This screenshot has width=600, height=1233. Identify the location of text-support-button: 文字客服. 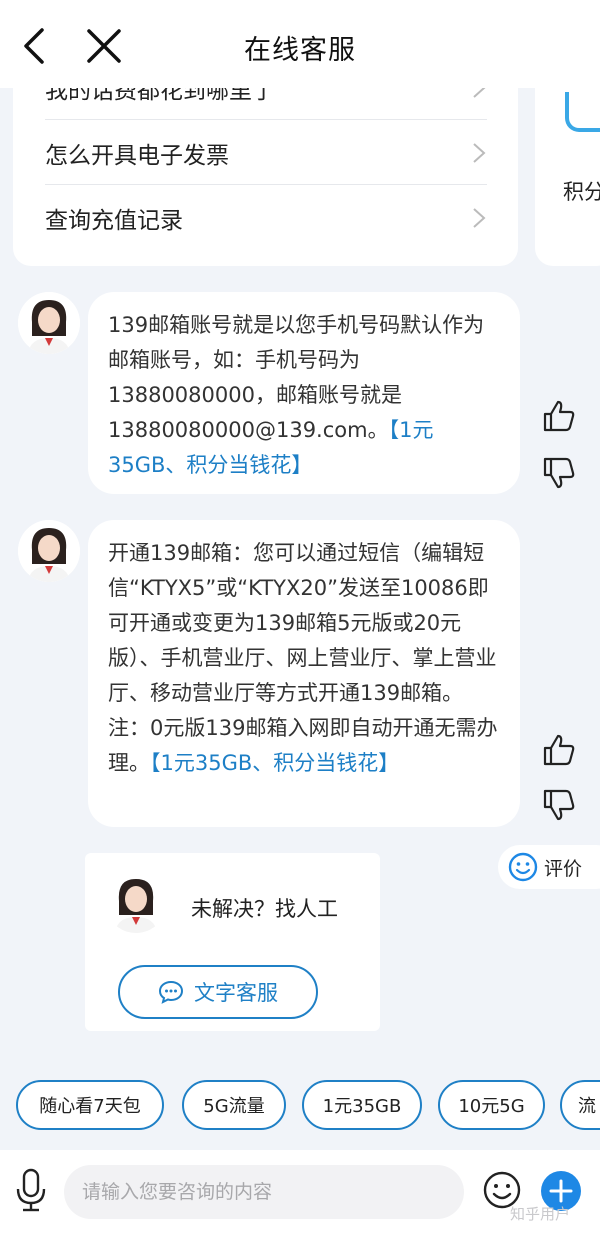
(218, 992).